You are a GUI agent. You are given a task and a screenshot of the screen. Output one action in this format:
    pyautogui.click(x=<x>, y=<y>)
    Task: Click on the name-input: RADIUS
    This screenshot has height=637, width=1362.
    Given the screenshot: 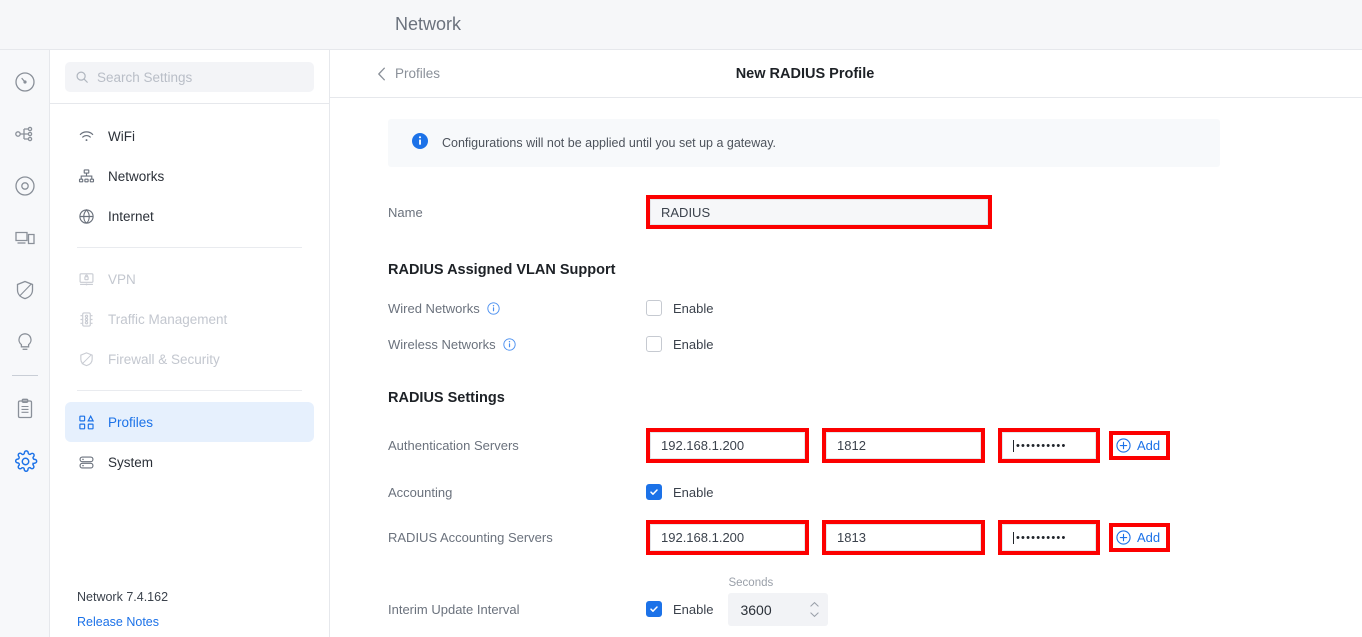 What is the action you would take?
    pyautogui.click(x=819, y=212)
    